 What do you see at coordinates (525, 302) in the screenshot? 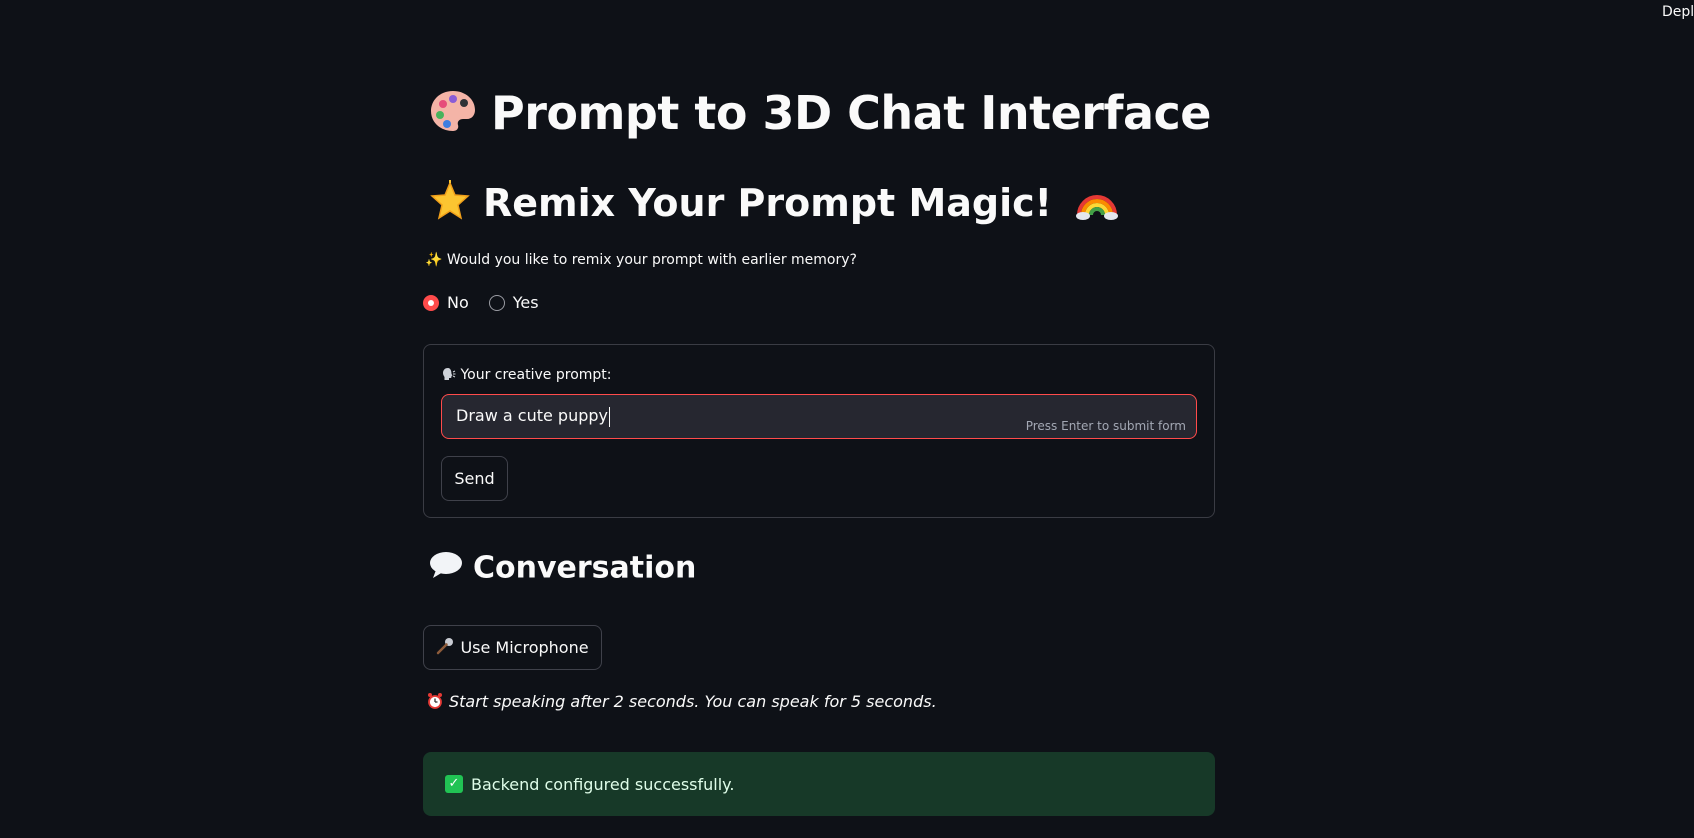
I see `radio-yes-label: Yes` at bounding box center [525, 302].